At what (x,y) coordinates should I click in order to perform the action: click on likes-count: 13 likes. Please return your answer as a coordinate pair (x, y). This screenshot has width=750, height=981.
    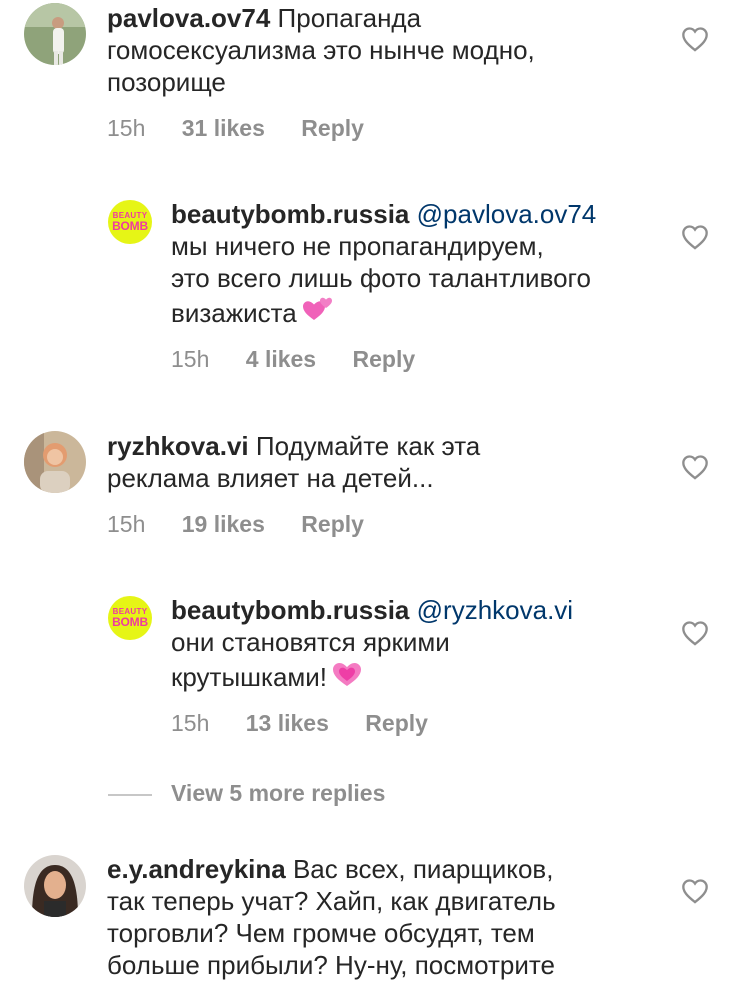
    Looking at the image, I should click on (287, 723).